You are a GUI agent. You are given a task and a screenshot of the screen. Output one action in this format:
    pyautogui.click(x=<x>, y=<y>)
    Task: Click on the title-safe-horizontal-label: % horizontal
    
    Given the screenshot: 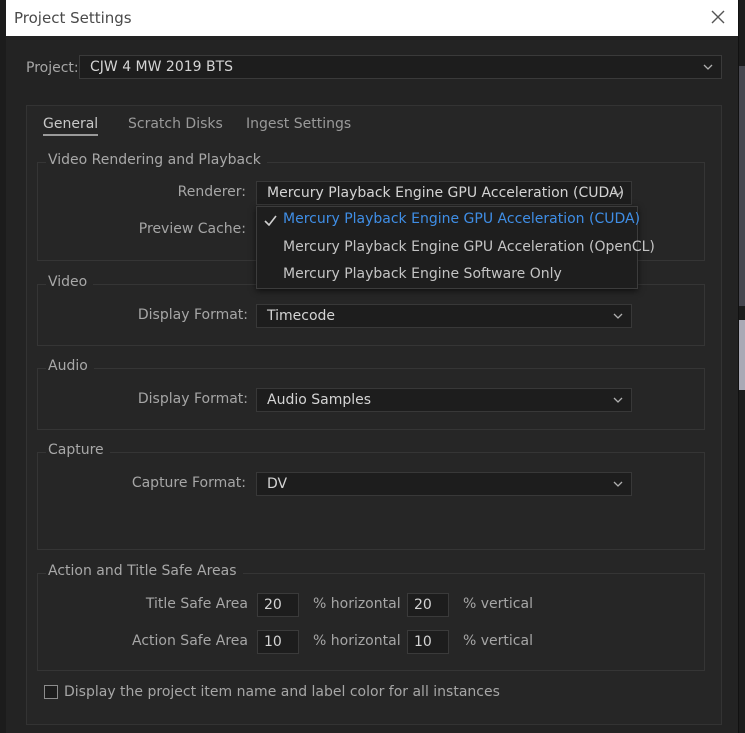 What is the action you would take?
    pyautogui.click(x=357, y=604)
    